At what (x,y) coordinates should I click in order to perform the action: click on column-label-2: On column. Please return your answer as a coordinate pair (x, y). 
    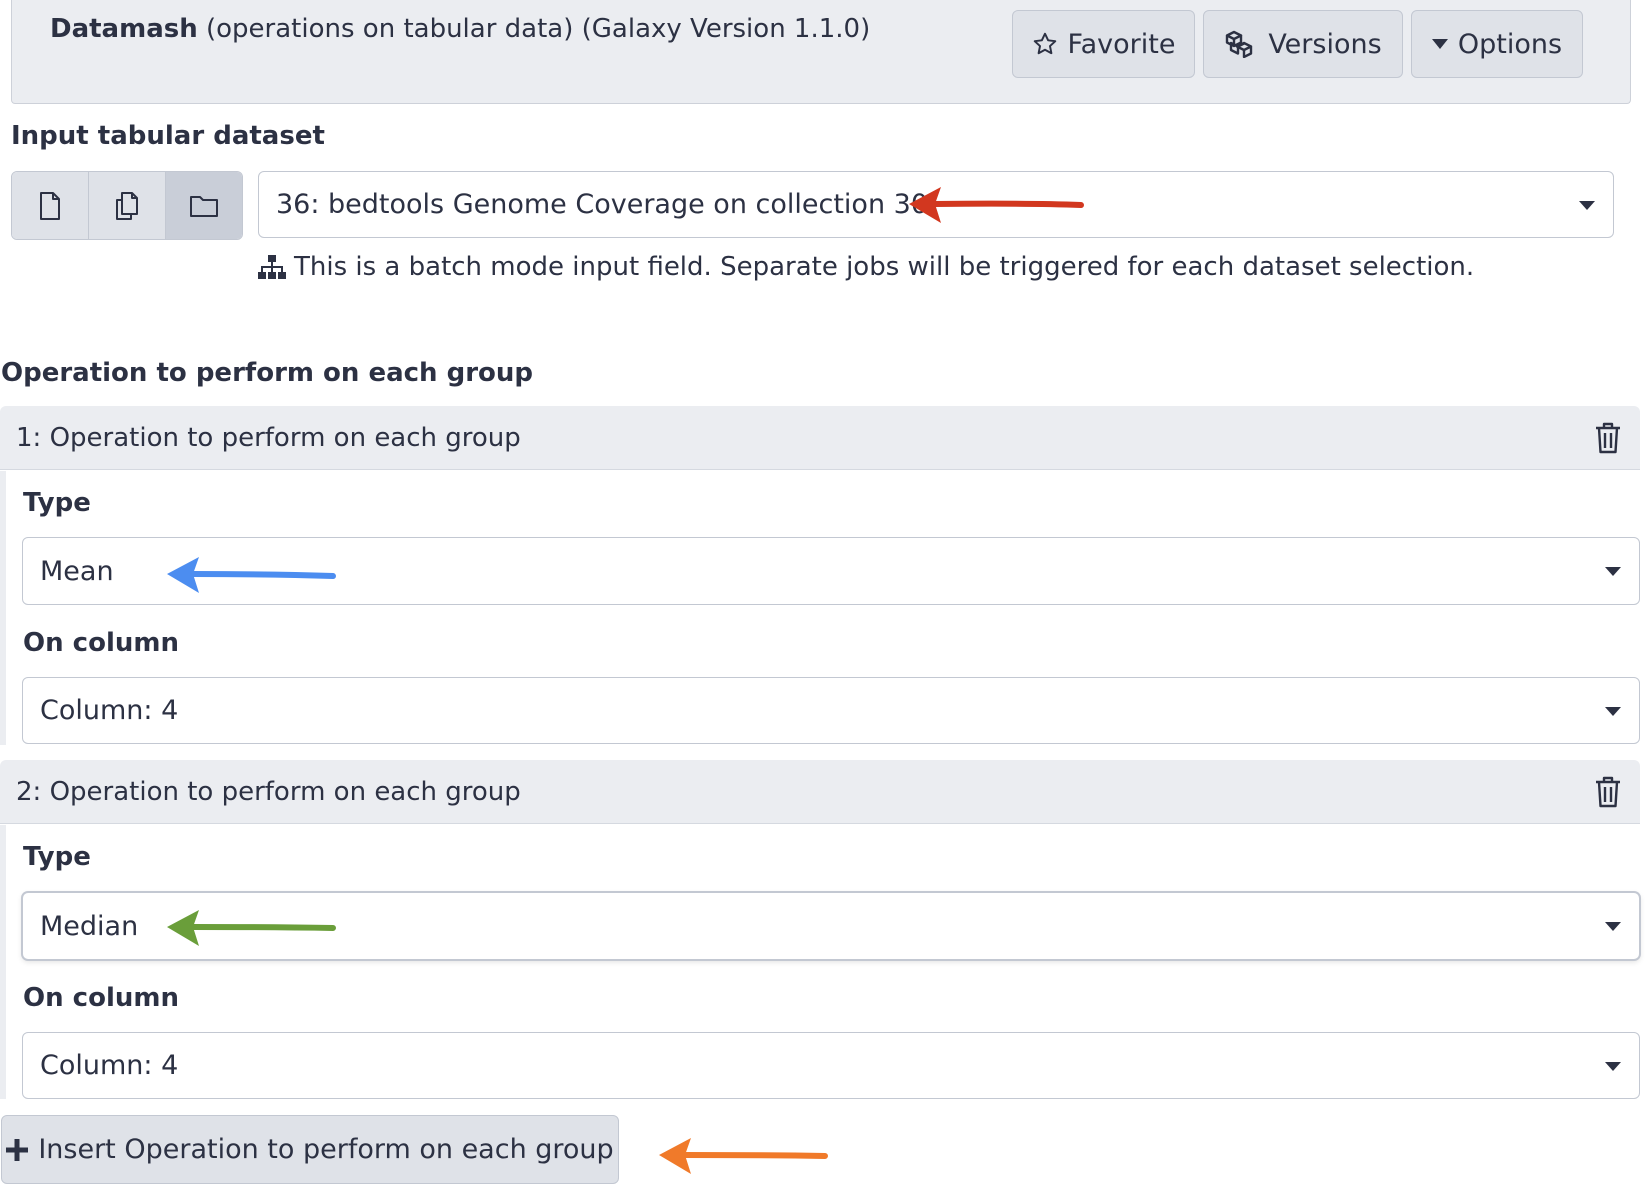
    Looking at the image, I should click on (101, 998).